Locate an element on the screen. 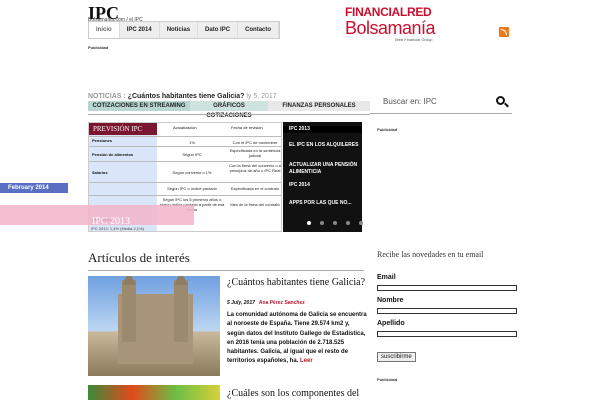 The height and width of the screenshot is (400, 600). nav-item-contacto: Contacto is located at coordinates (259, 30).